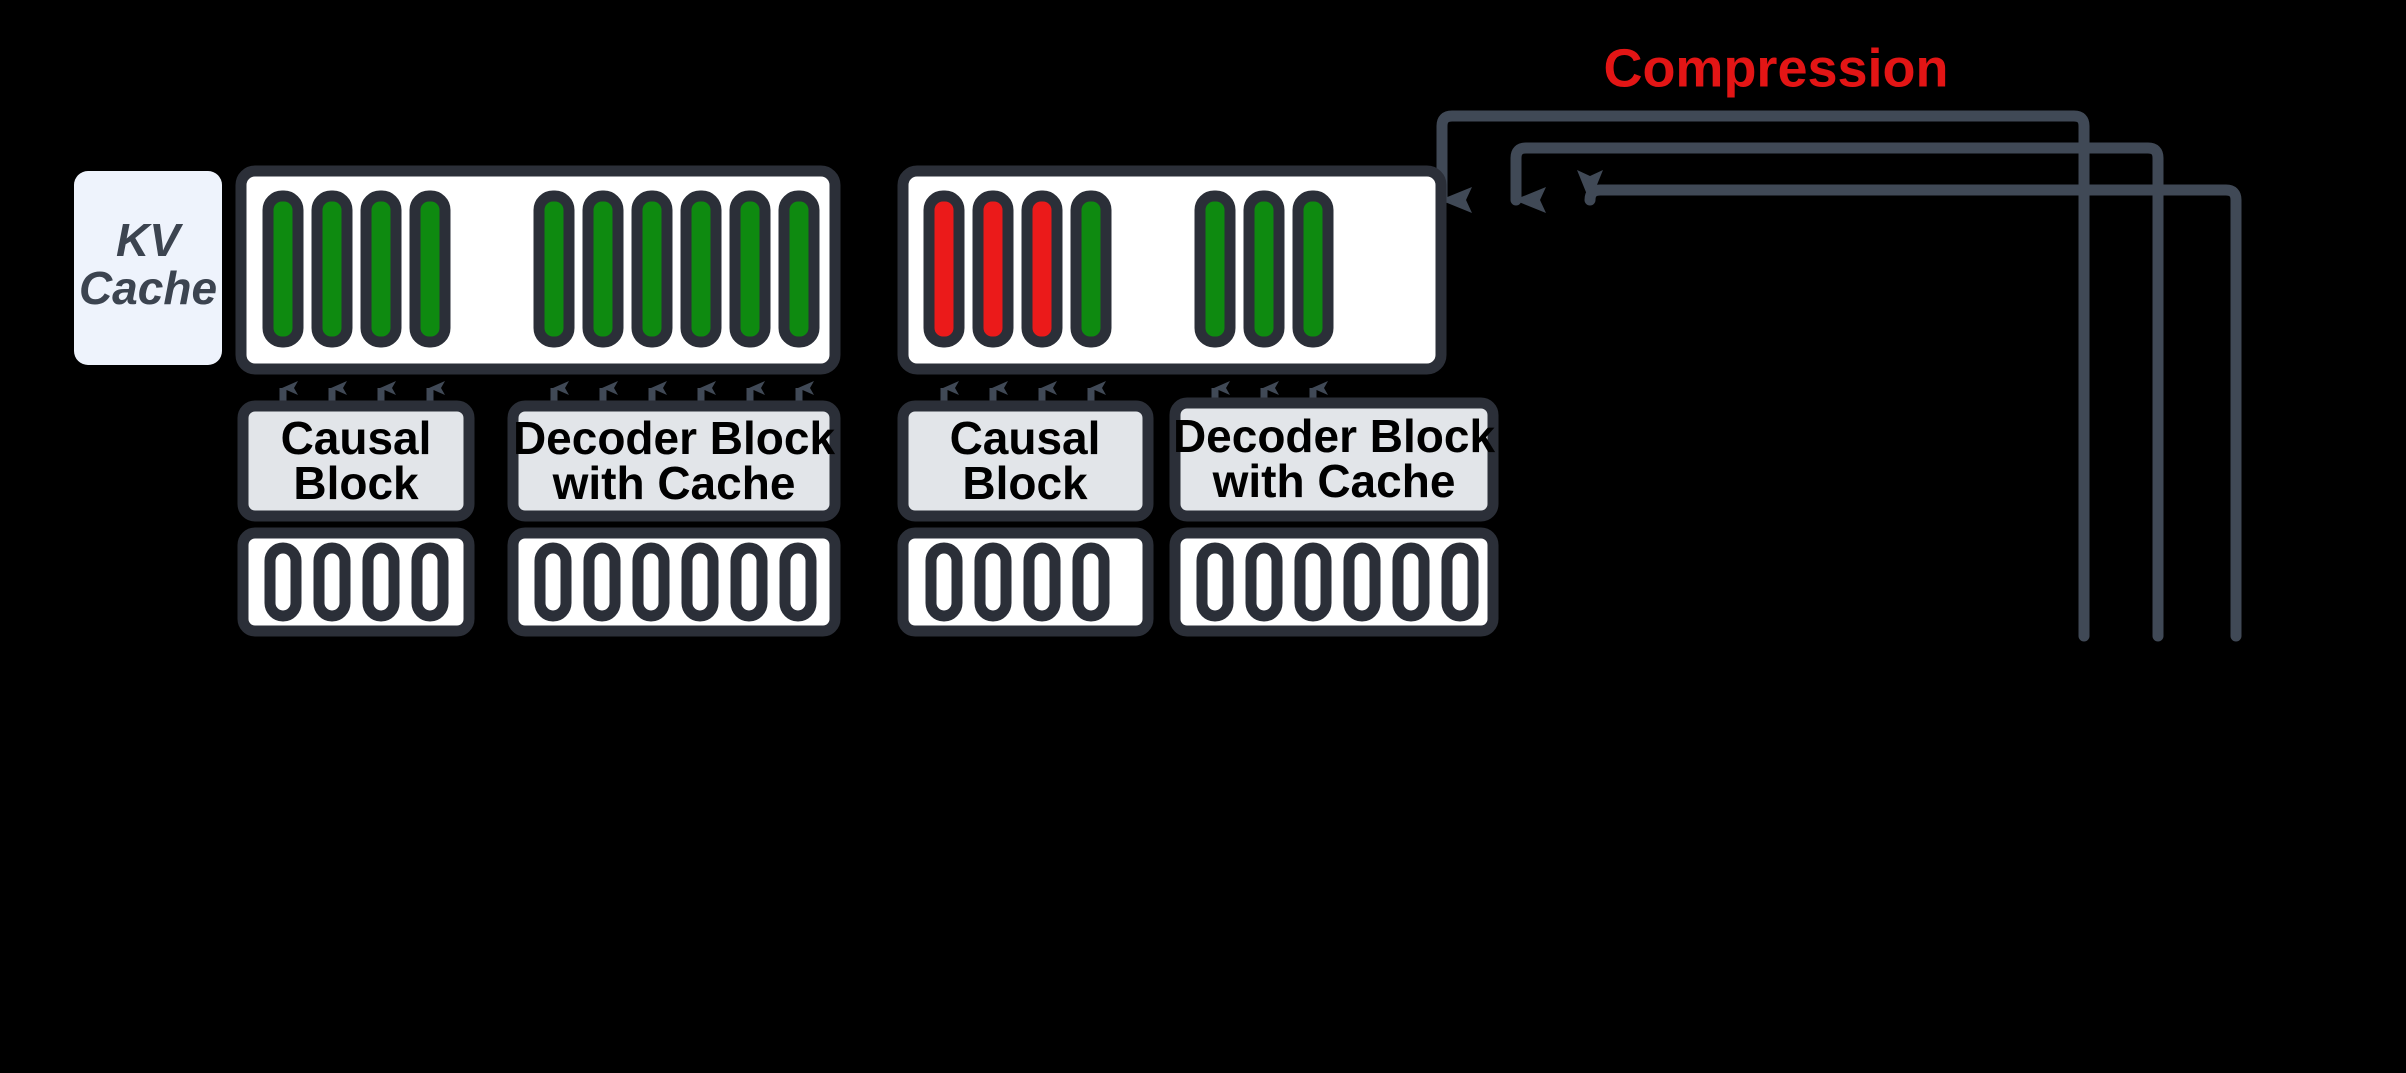  I want to click on right-causal-block: Causal Block, so click(1025, 461).